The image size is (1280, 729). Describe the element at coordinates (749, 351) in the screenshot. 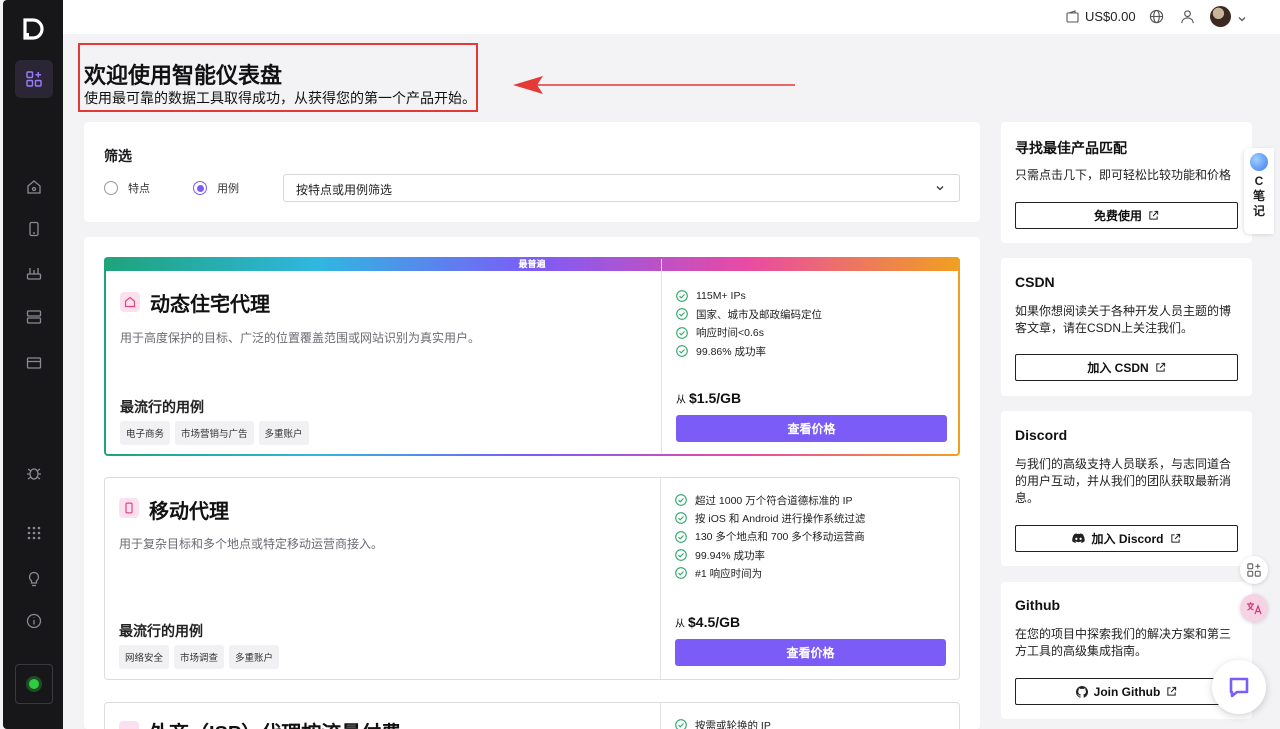

I see `feature-item: 99.86% 成功率` at that location.